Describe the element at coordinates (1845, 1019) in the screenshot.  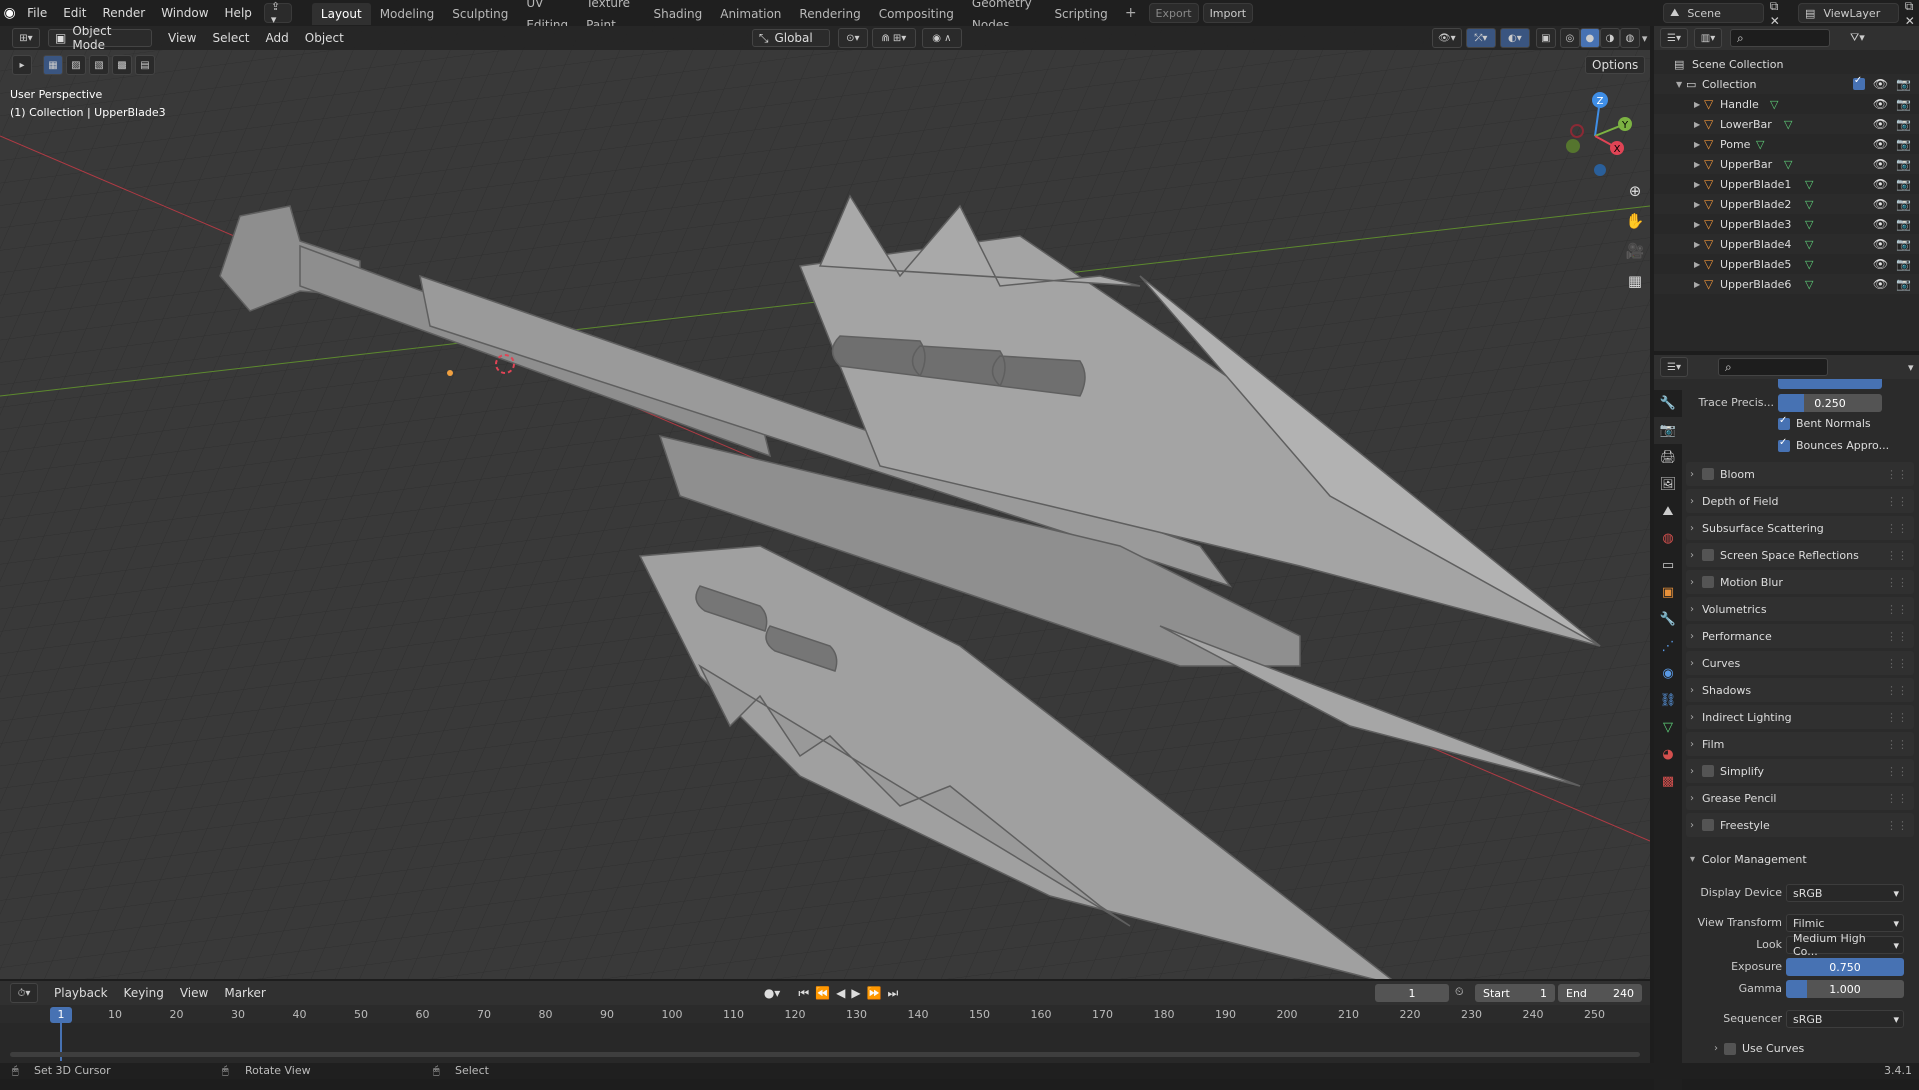
I see `sequencer-dropdown: sRGB ▾` at that location.